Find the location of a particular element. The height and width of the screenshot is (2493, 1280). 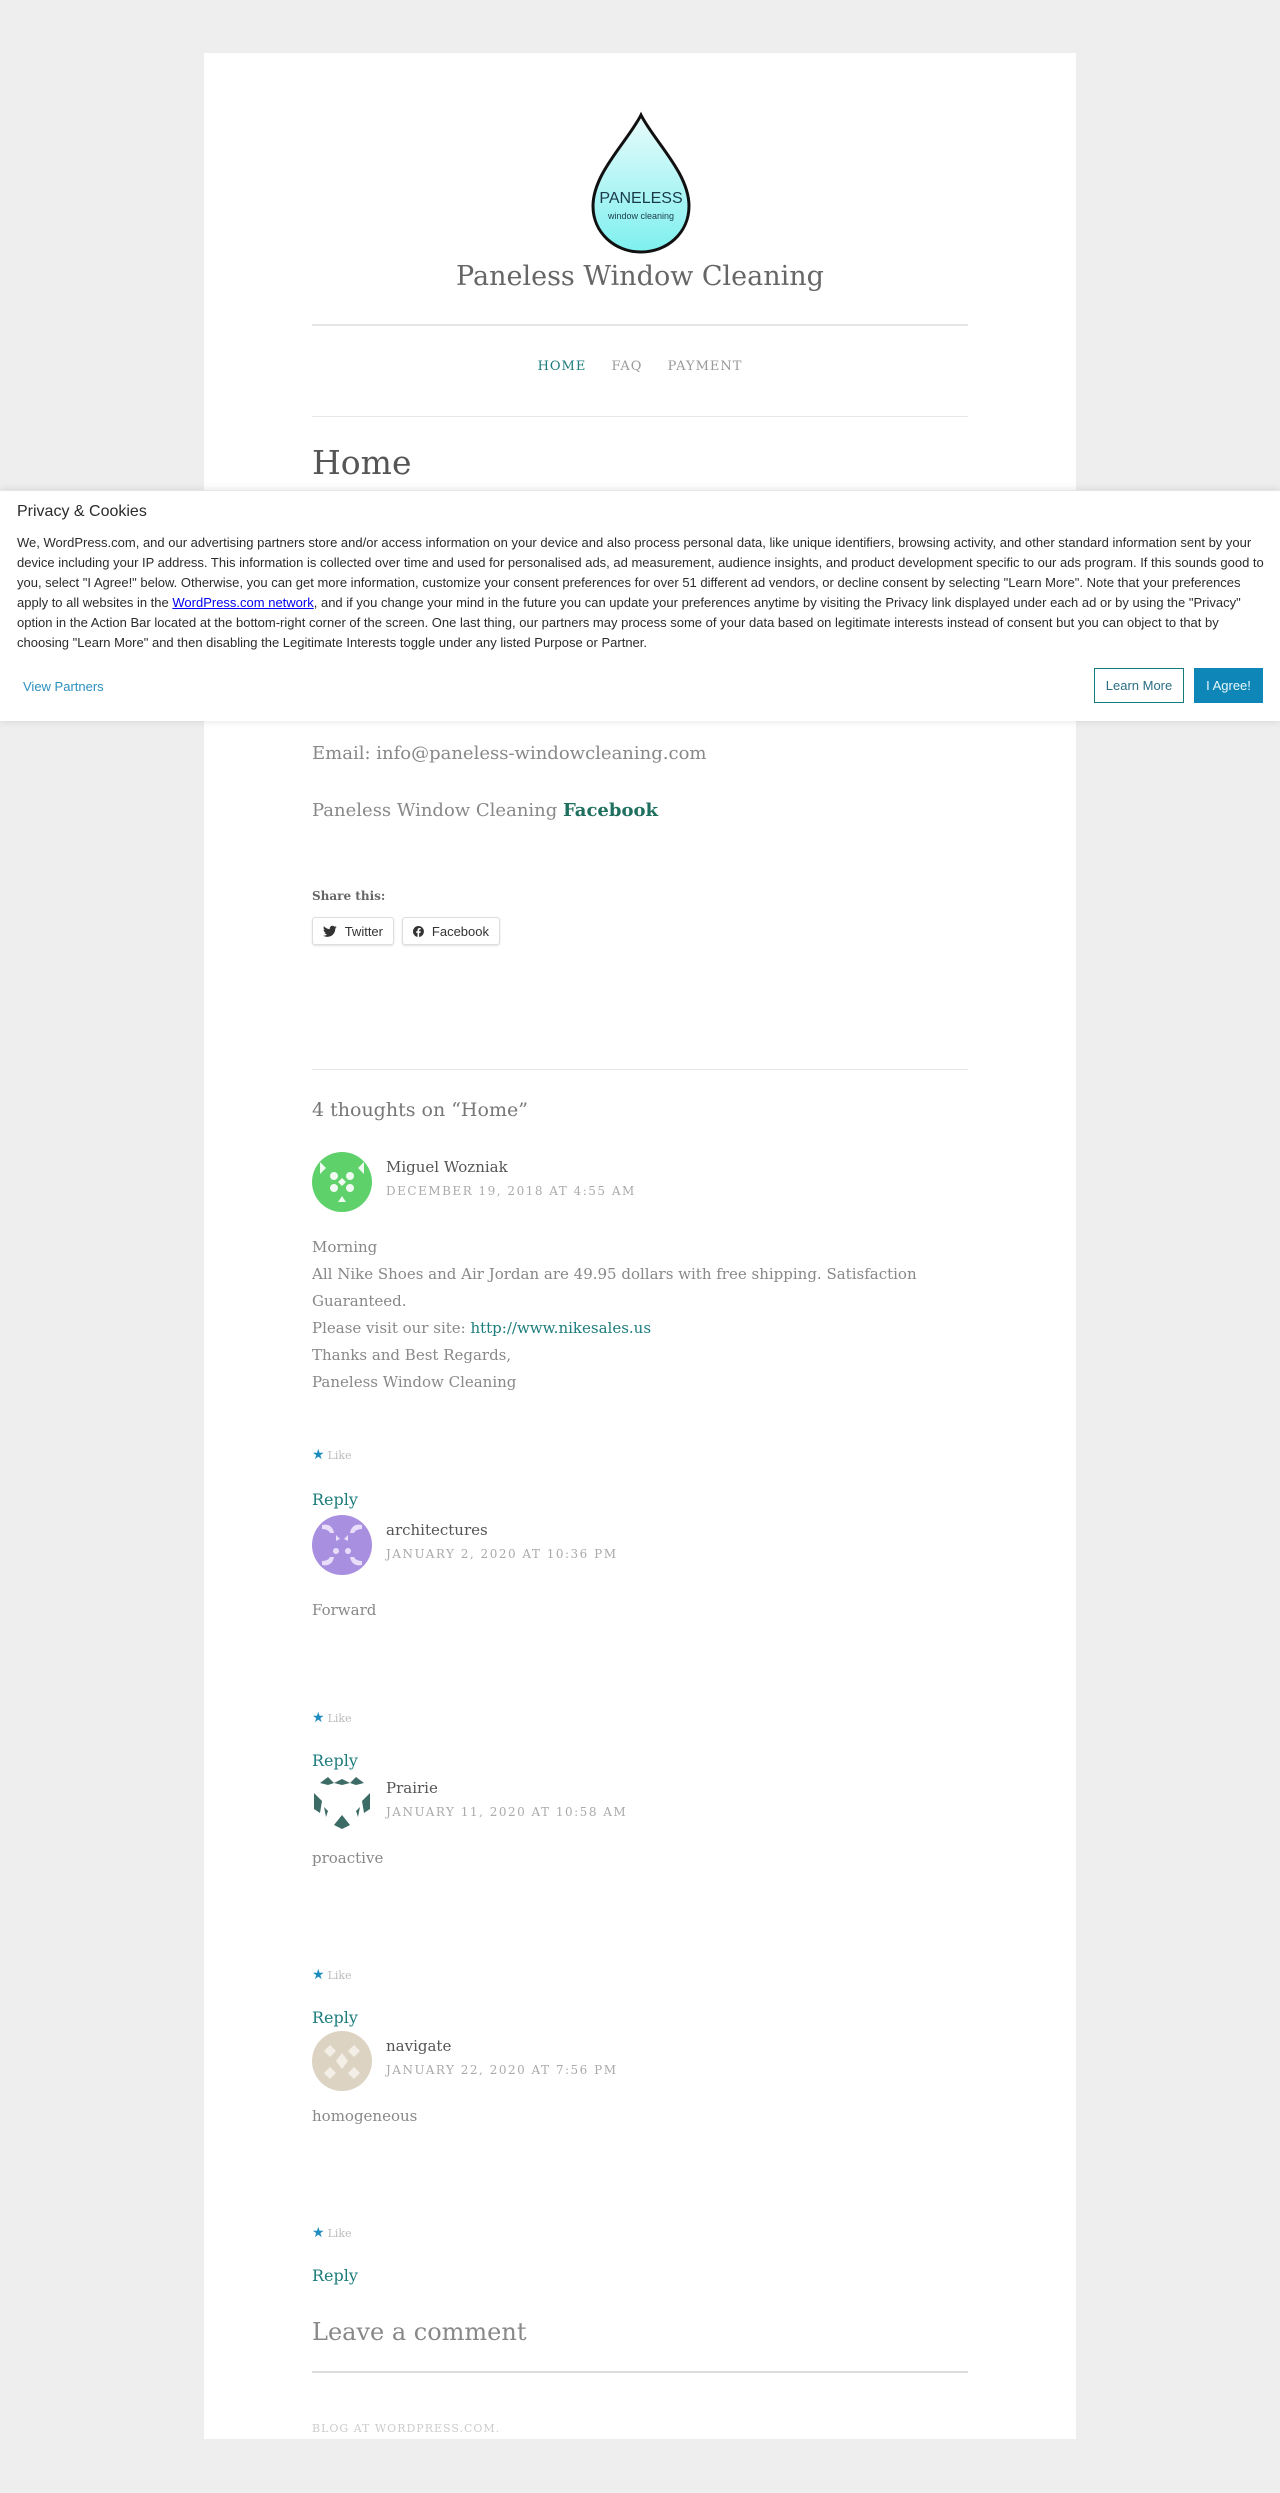

view-partners-link: View Partners is located at coordinates (63, 686).